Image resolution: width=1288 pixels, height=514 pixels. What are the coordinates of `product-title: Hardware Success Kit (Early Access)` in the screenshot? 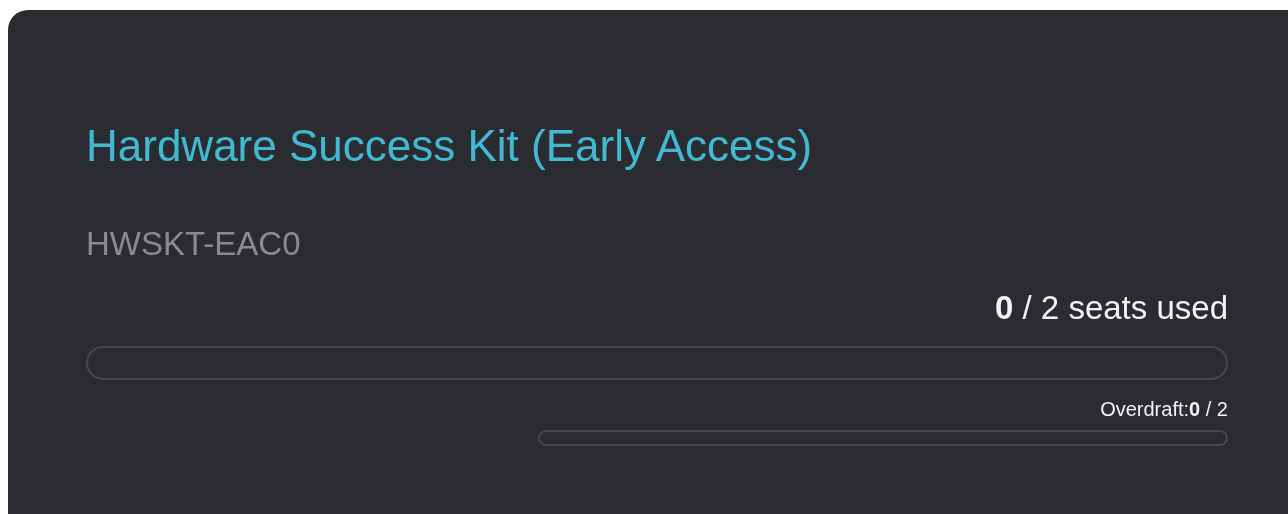 It's located at (449, 146).